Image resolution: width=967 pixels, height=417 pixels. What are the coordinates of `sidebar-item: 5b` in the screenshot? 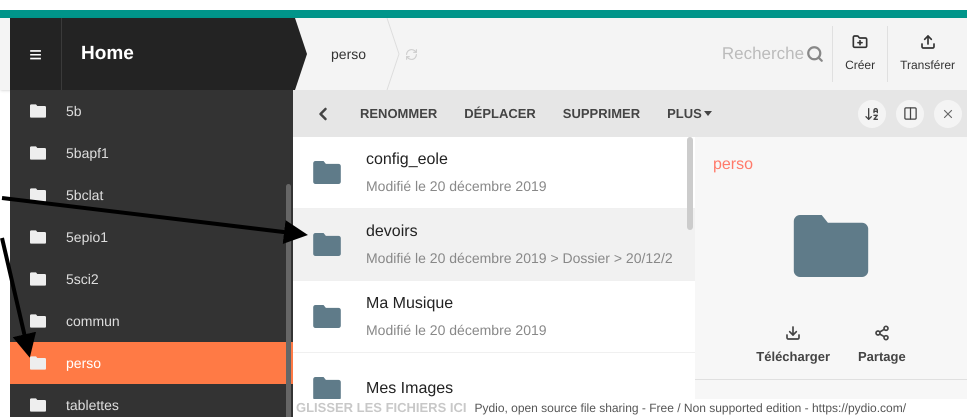 It's located at (151, 111).